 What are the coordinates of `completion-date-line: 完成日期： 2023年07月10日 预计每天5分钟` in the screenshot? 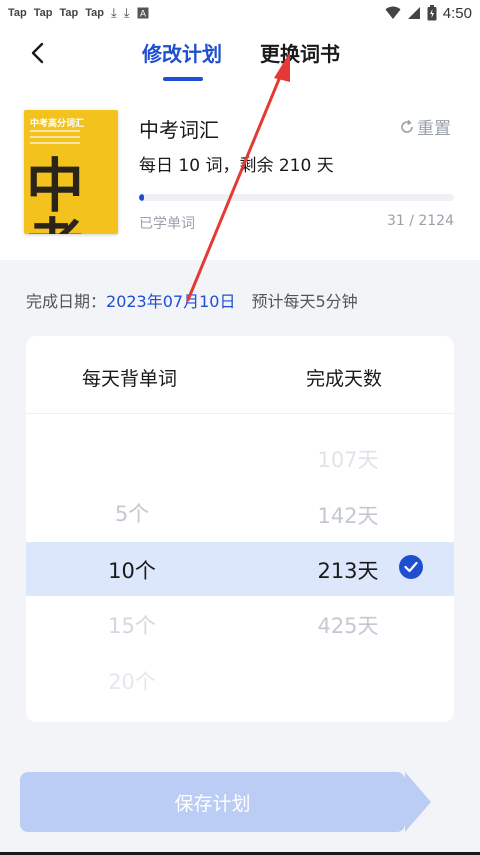 It's located at (192, 300).